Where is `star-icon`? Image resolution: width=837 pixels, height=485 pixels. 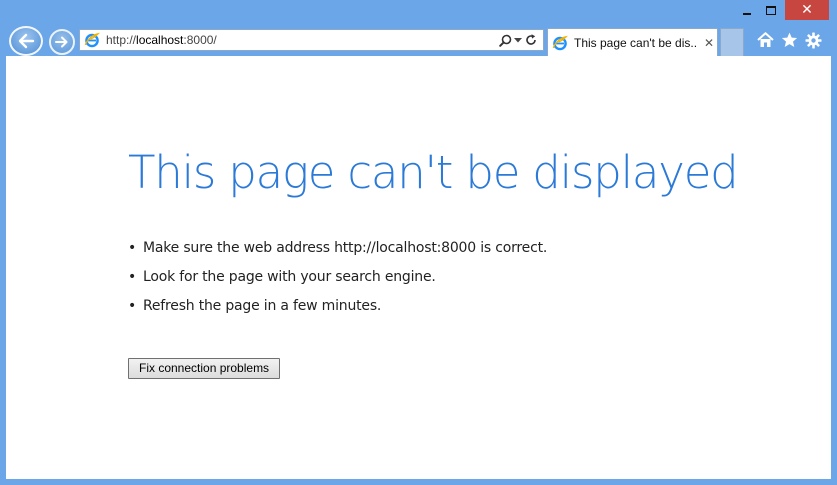 star-icon is located at coordinates (789, 39).